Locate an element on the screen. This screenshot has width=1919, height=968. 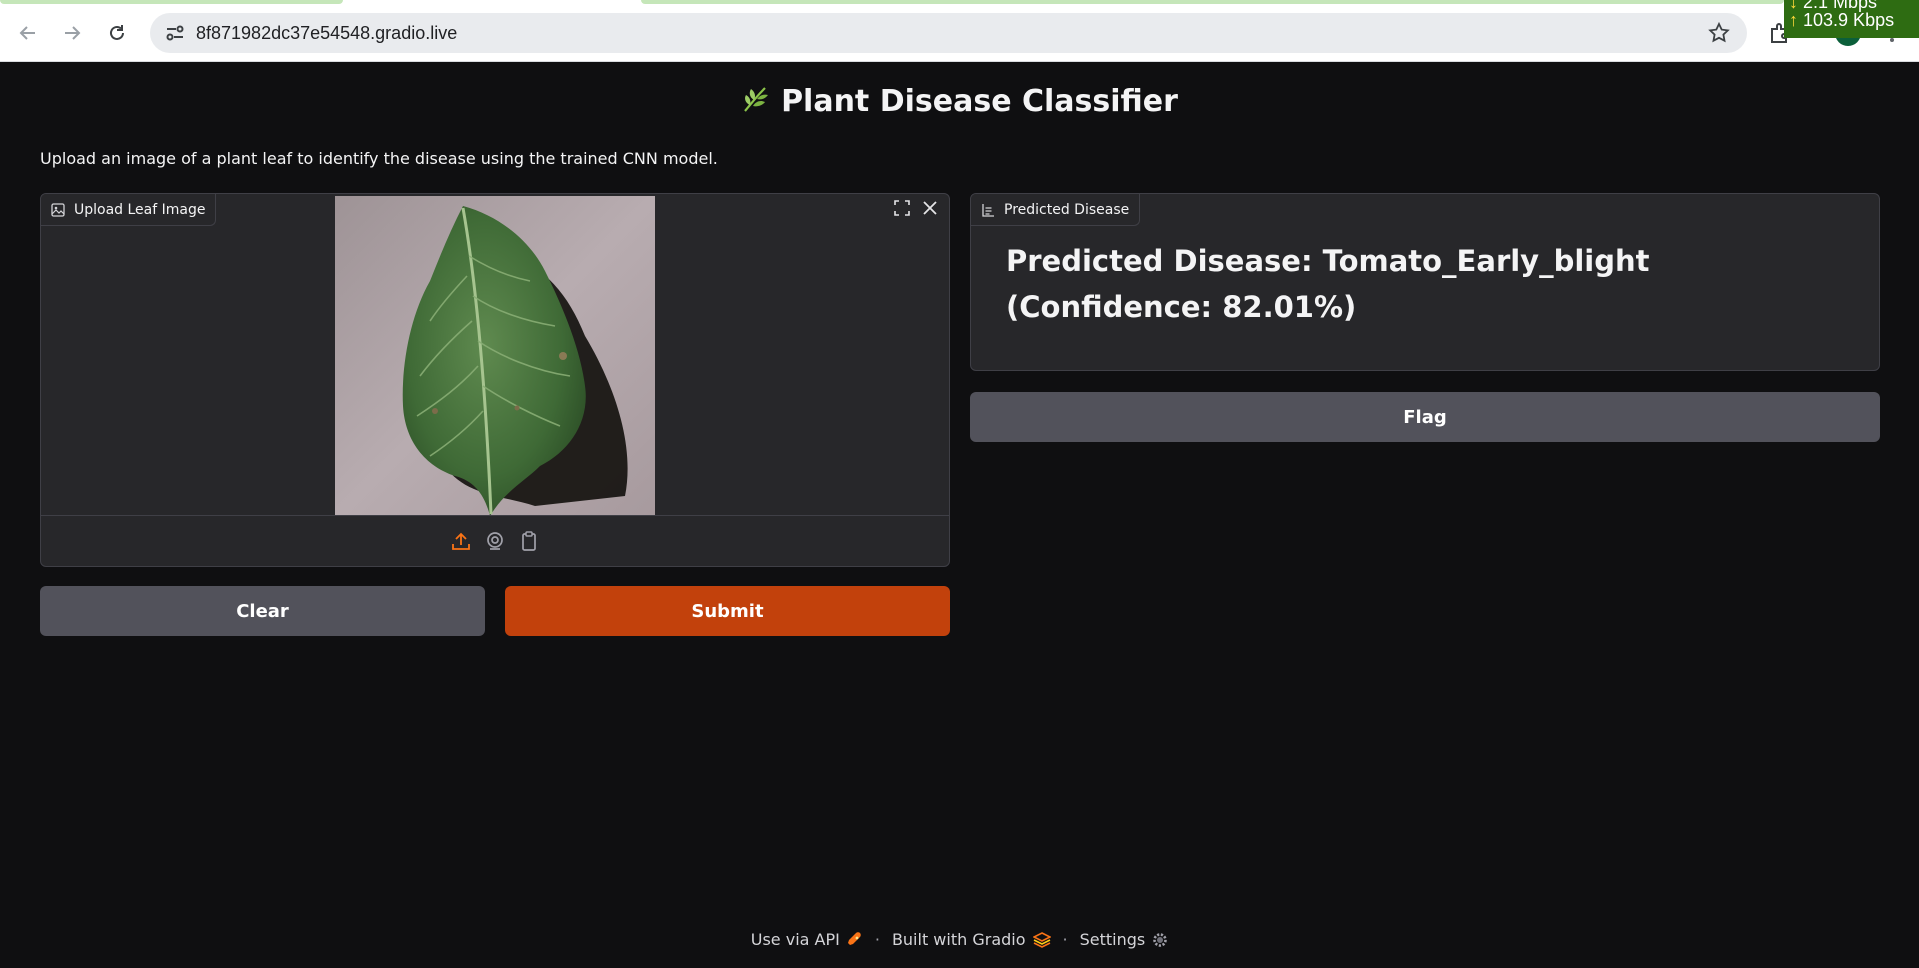
settings-link: Settings is located at coordinates (1124, 939).